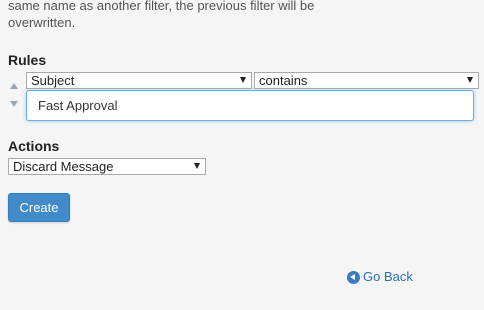 Image resolution: width=484 pixels, height=310 pixels. I want to click on action-select: Discard Message, so click(107, 166).